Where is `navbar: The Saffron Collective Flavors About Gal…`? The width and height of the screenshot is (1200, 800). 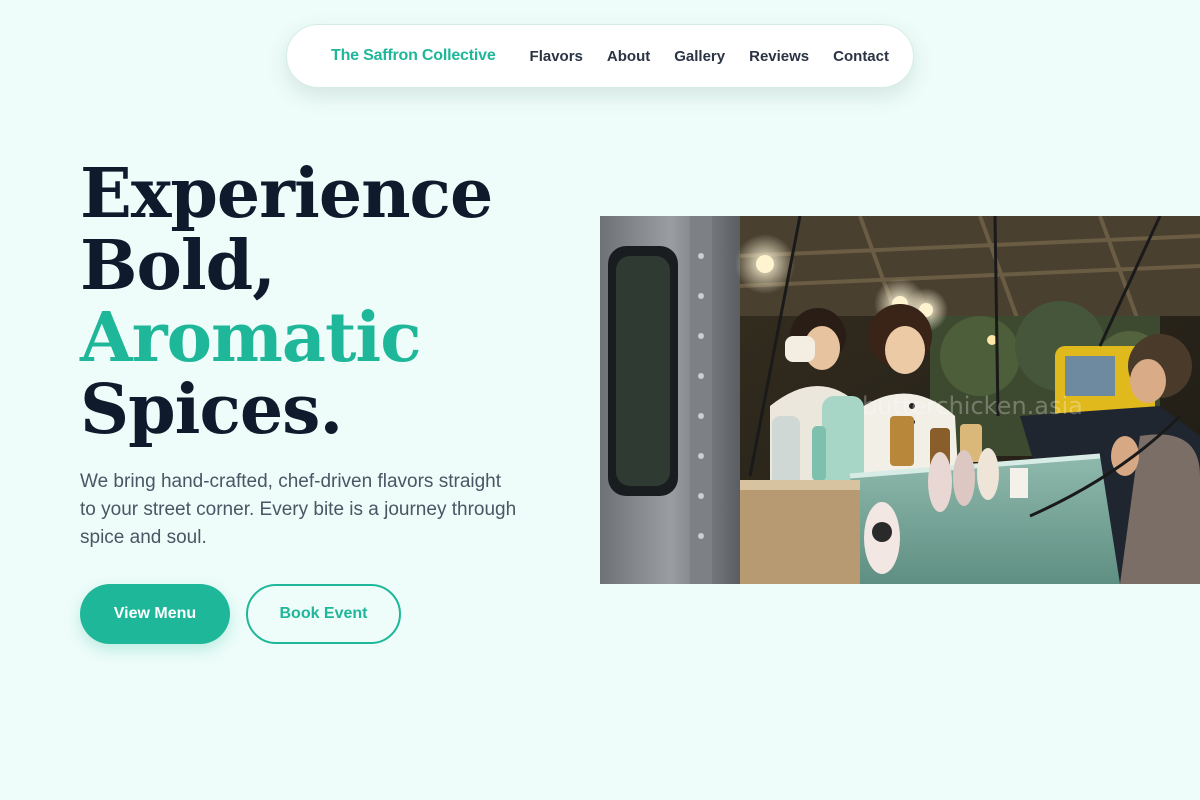
navbar: The Saffron Collective Flavors About Gal… is located at coordinates (600, 56).